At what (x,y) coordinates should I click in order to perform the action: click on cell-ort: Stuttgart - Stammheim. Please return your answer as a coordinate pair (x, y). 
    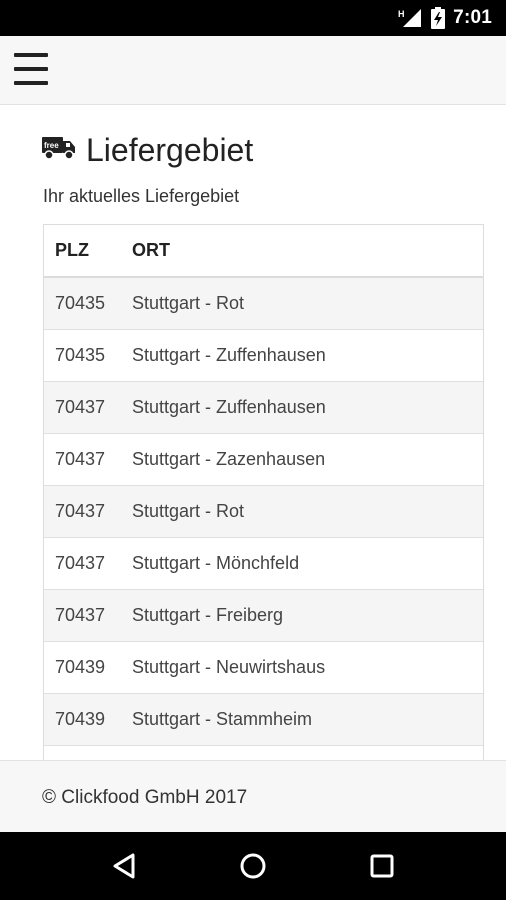
    Looking at the image, I should click on (307, 718).